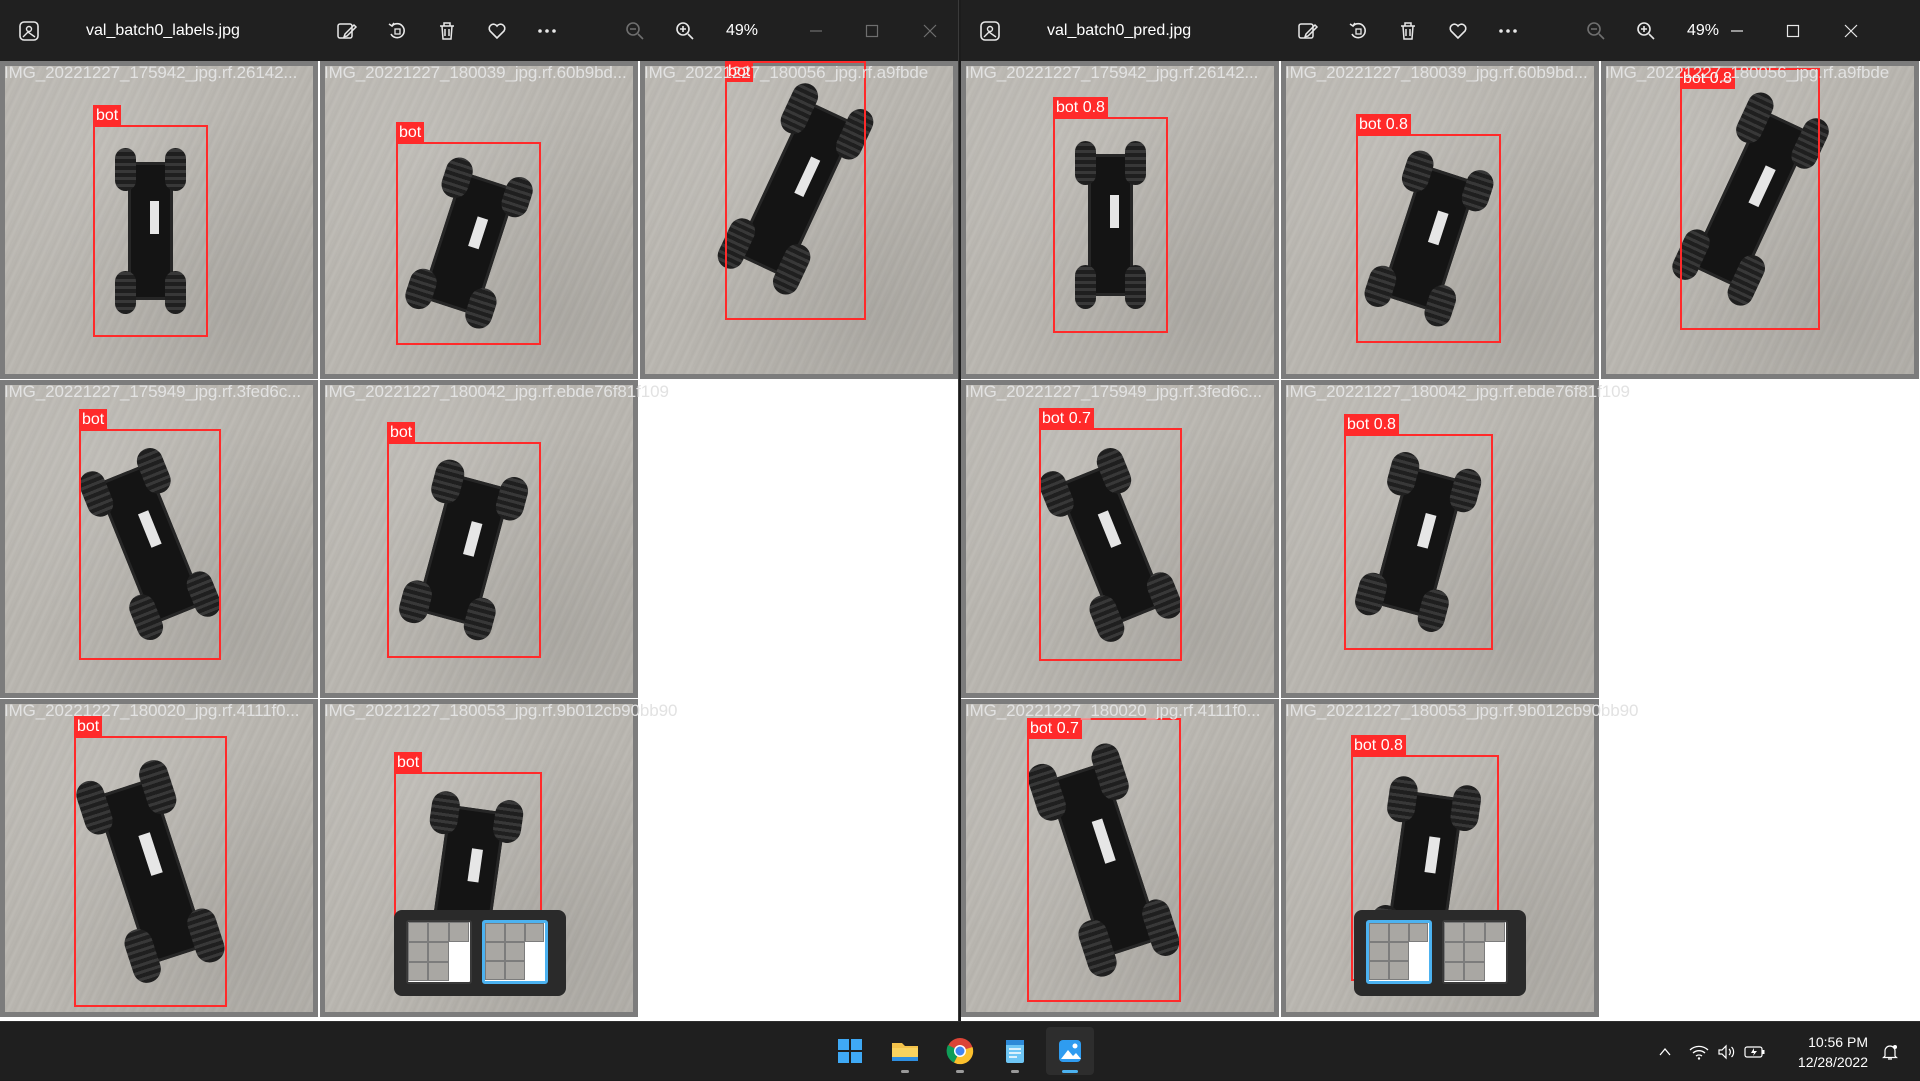 This screenshot has width=1920, height=1081. Describe the element at coordinates (1832, 1062) in the screenshot. I see `clock-date: 12/28/2022` at that location.